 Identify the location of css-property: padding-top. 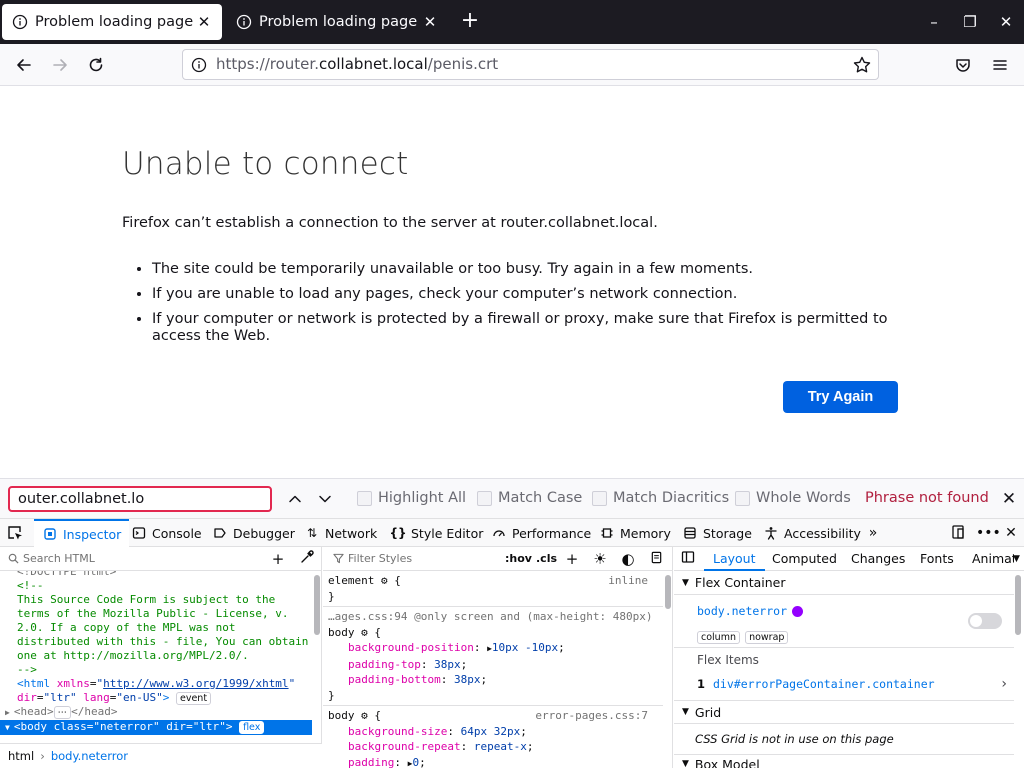
(384, 664).